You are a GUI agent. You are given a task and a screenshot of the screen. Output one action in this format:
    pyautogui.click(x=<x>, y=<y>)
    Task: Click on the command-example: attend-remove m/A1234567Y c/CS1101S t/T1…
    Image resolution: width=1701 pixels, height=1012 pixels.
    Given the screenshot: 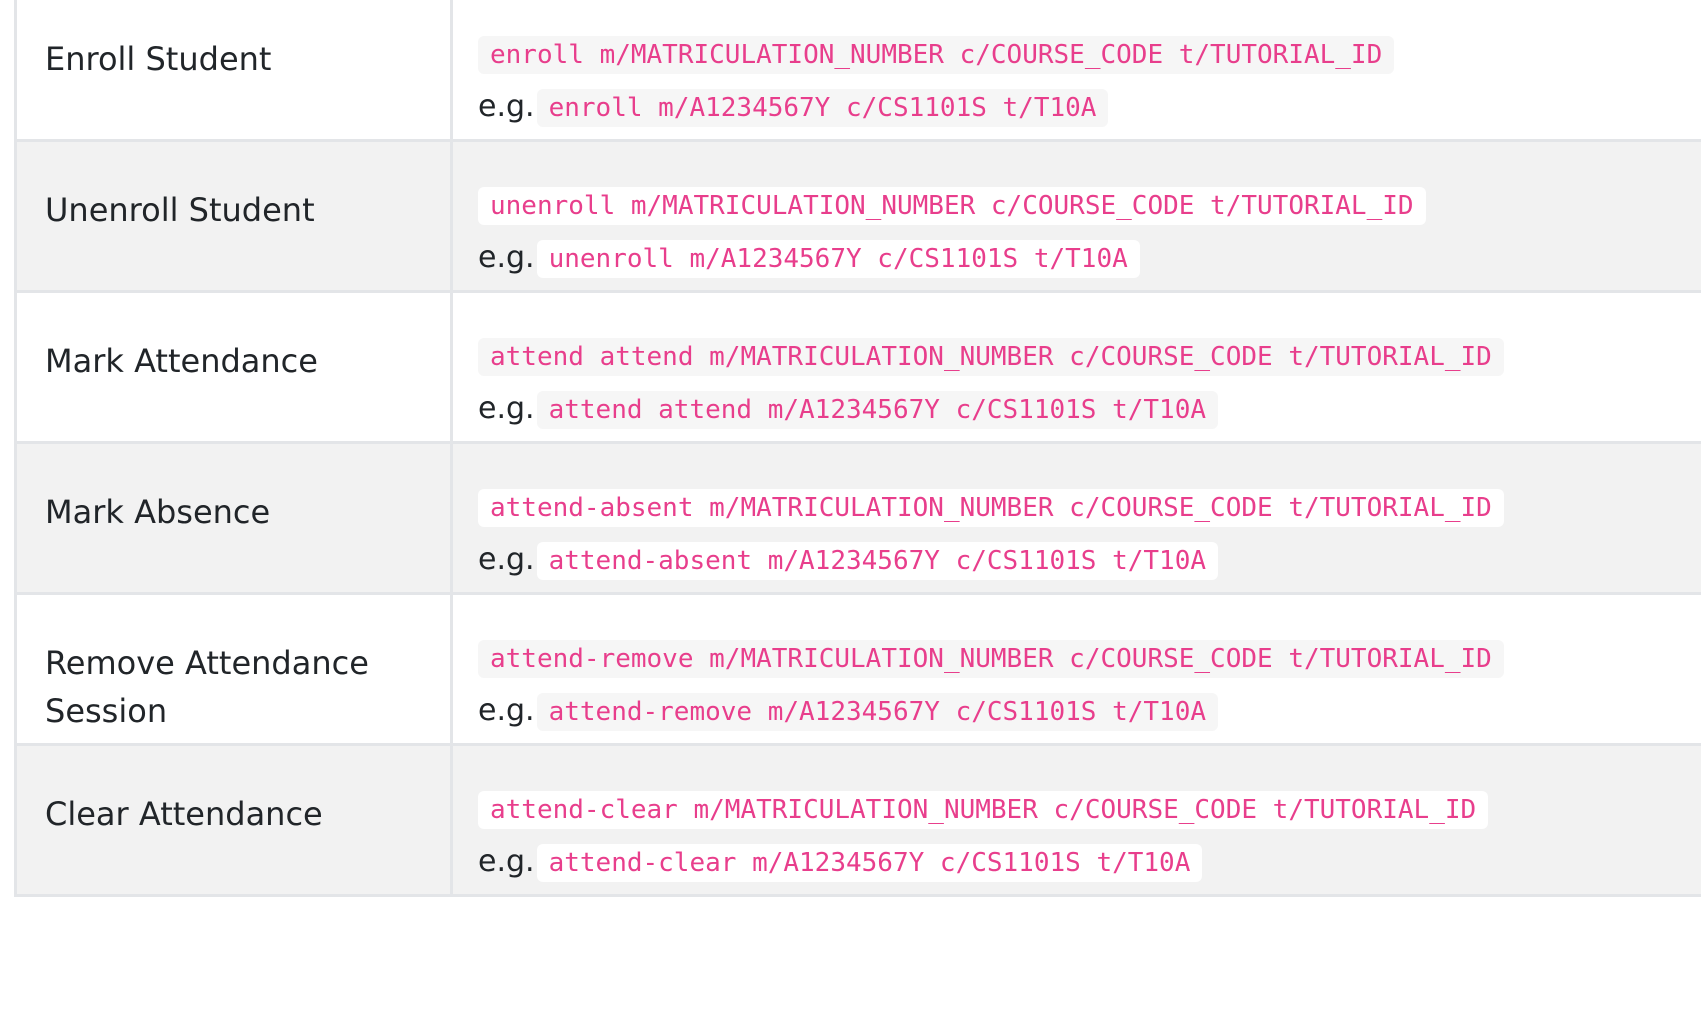 What is the action you would take?
    pyautogui.click(x=877, y=712)
    